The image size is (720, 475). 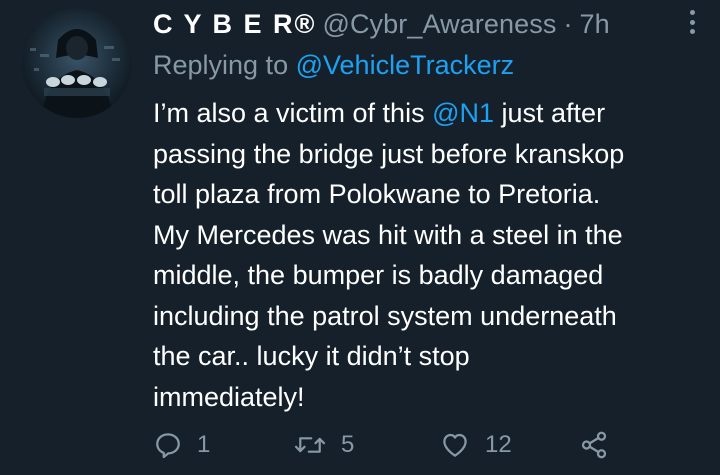 What do you see at coordinates (310, 445) in the screenshot?
I see `retweet-icon` at bounding box center [310, 445].